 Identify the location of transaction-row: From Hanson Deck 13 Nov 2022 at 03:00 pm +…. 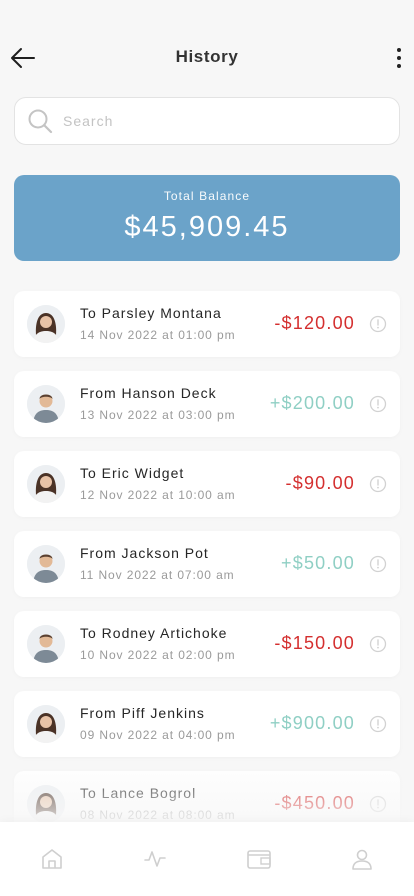
(207, 404).